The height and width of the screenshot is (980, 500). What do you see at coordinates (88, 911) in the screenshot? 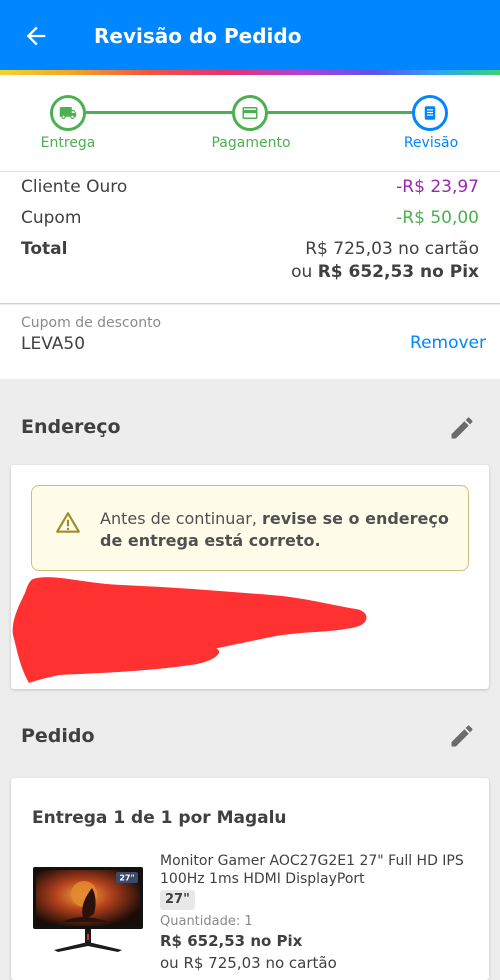
I see `product-image: 27"` at bounding box center [88, 911].